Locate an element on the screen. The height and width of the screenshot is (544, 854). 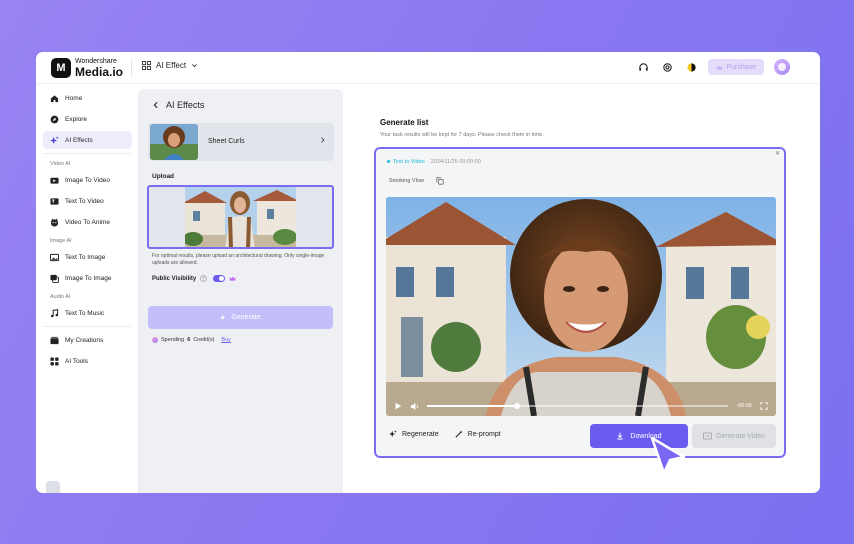
upload-label: Upload is located at coordinates (163, 176).